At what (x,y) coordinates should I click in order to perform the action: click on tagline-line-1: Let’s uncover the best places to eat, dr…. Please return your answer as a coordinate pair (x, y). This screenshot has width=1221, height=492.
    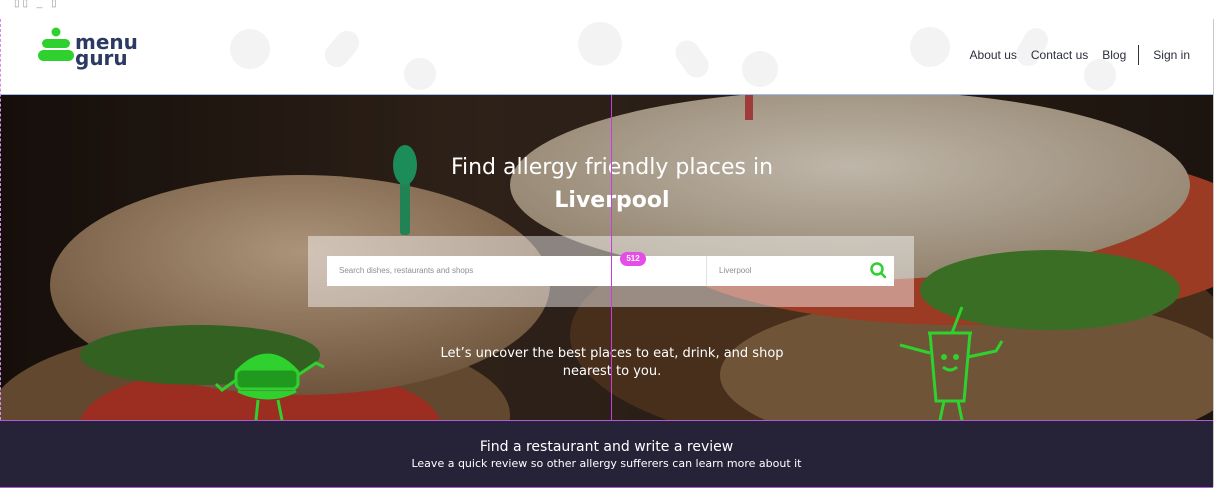
    Looking at the image, I should click on (612, 353).